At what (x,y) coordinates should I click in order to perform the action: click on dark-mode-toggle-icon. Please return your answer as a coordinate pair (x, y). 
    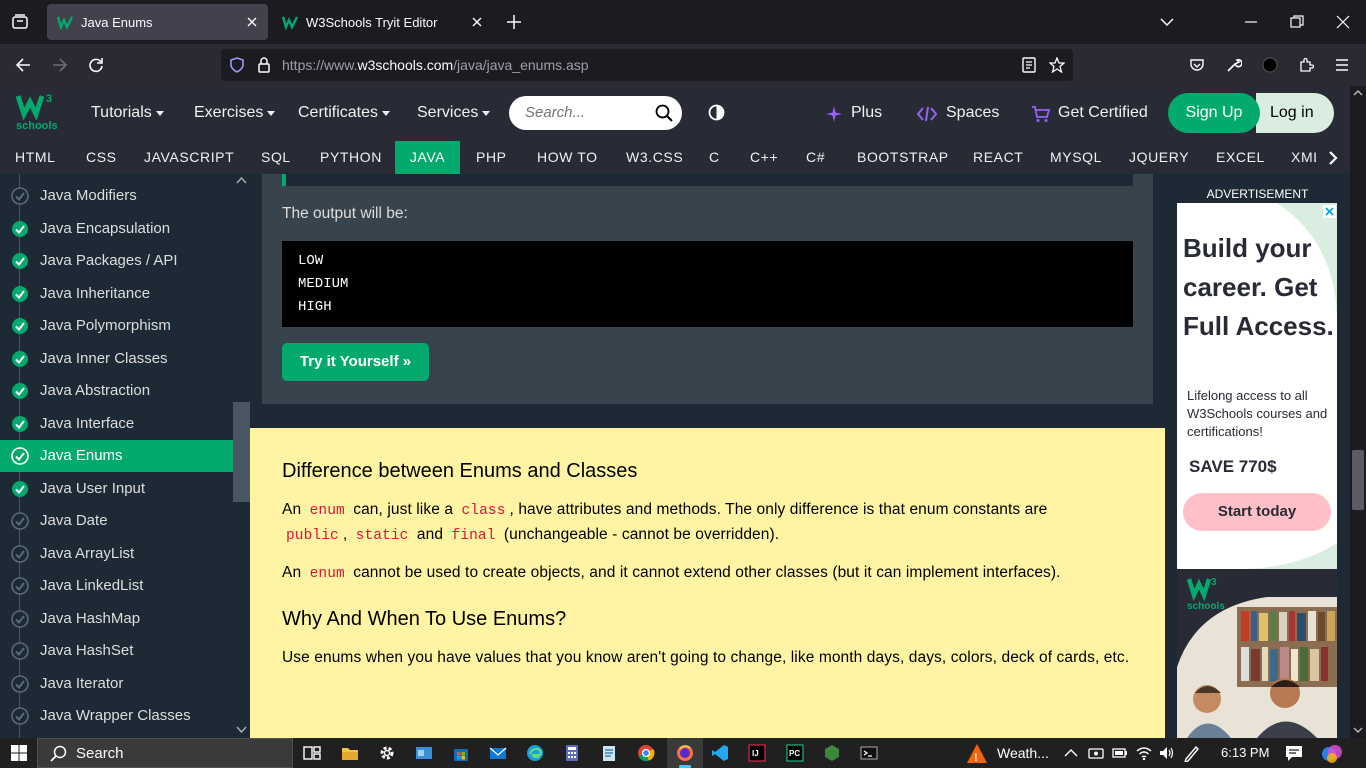
    Looking at the image, I should click on (716, 112).